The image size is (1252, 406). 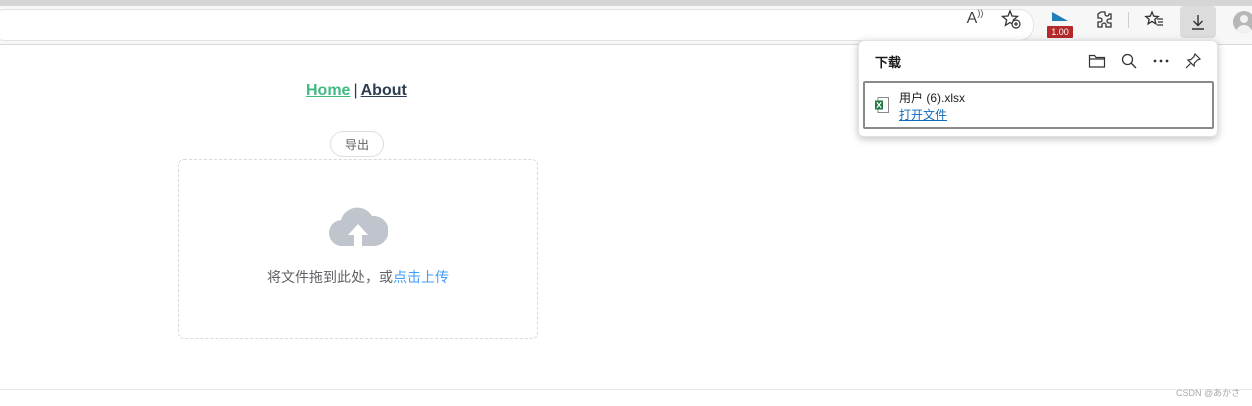 What do you see at coordinates (1154, 19) in the screenshot?
I see `favorites-icon` at bounding box center [1154, 19].